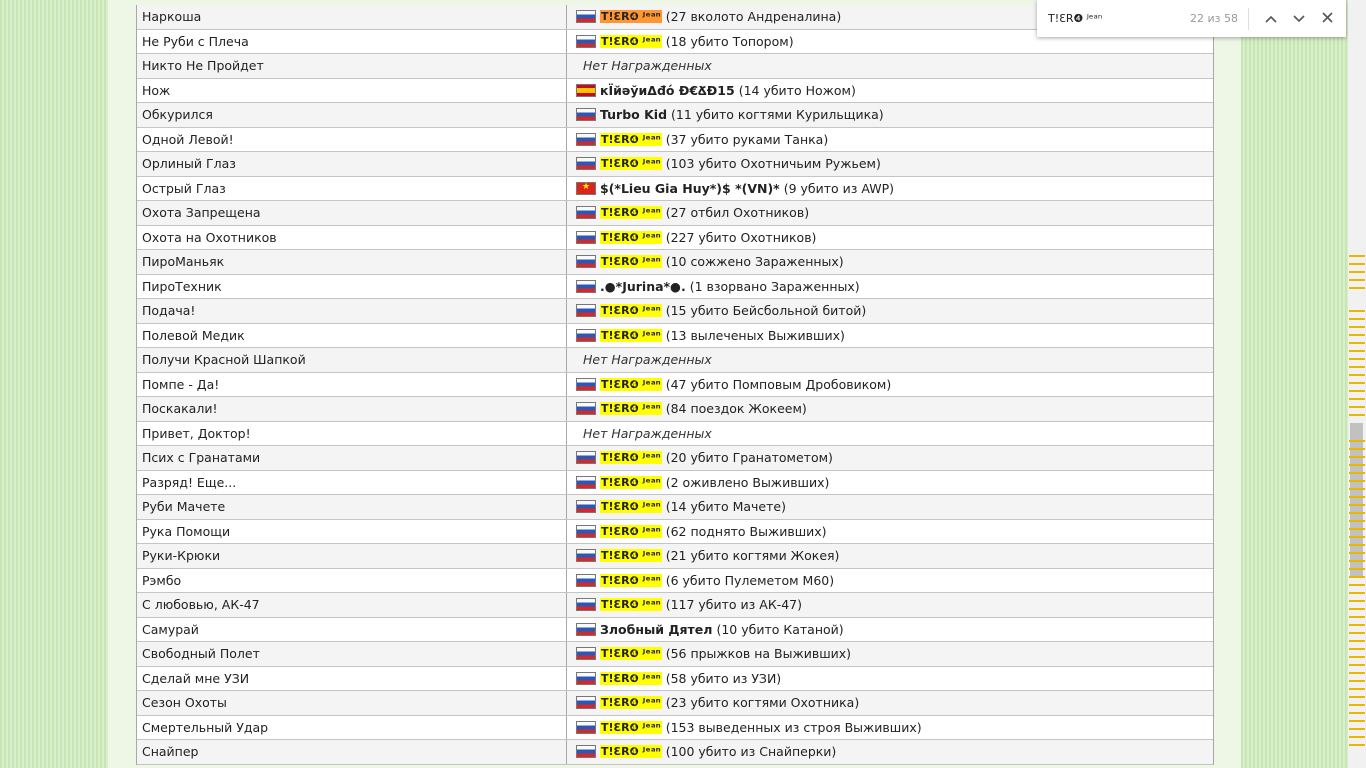  I want to click on table-row: Самурай Злобный Дятел (10 убито Катаной), so click(675, 629).